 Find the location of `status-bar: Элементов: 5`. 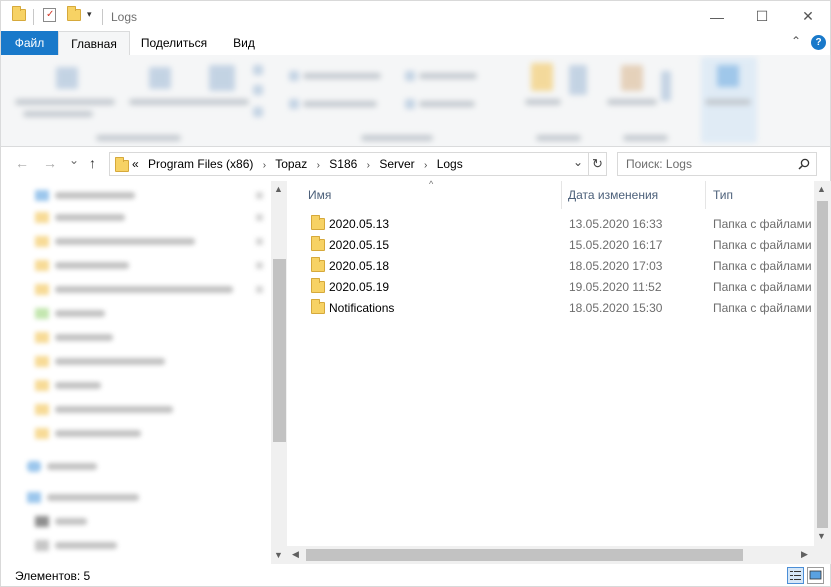

status-bar: Элементов: 5 is located at coordinates (415, 575).